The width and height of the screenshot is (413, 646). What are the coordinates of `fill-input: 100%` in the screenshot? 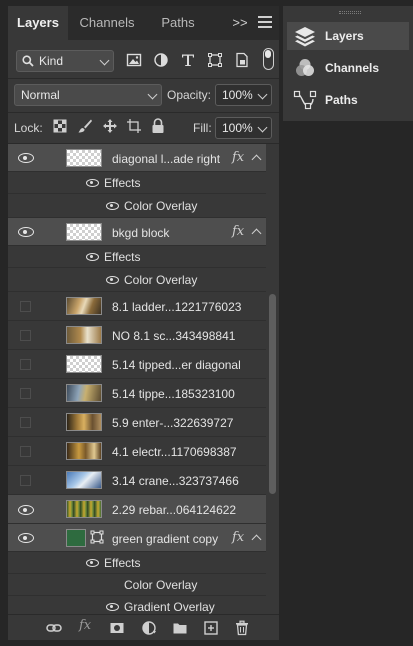 It's located at (243, 128).